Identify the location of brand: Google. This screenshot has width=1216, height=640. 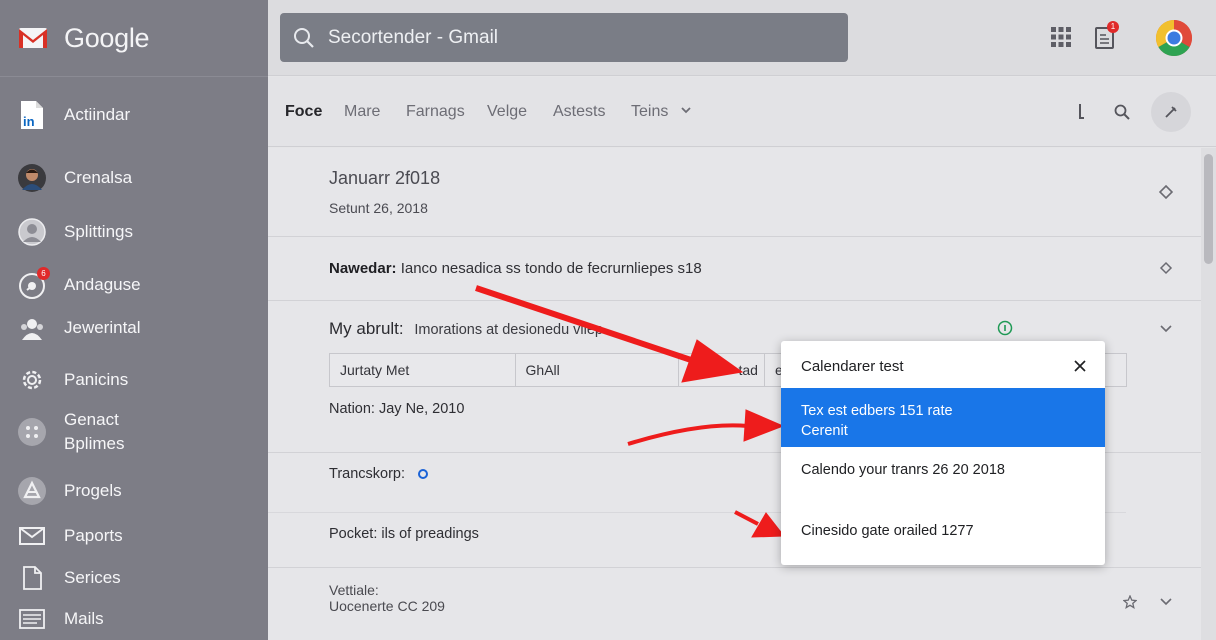
(84, 38).